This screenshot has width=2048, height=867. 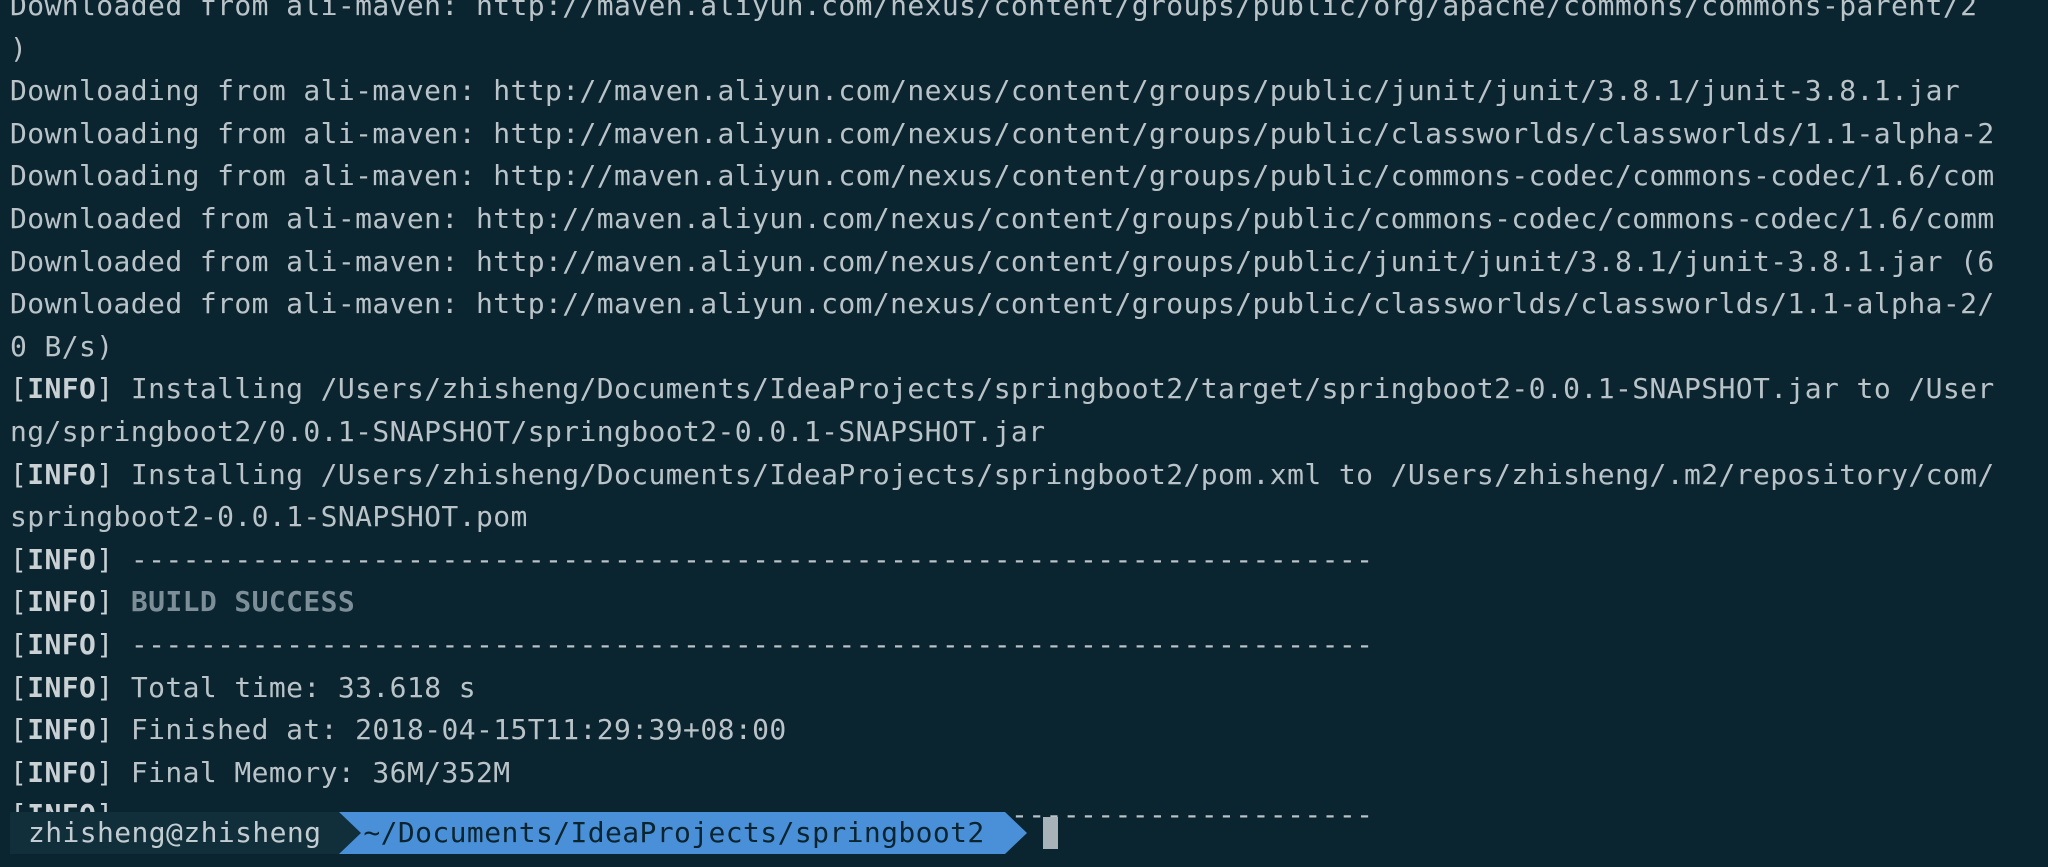 I want to click on terminal-line: 0 B/s), so click(x=62, y=347).